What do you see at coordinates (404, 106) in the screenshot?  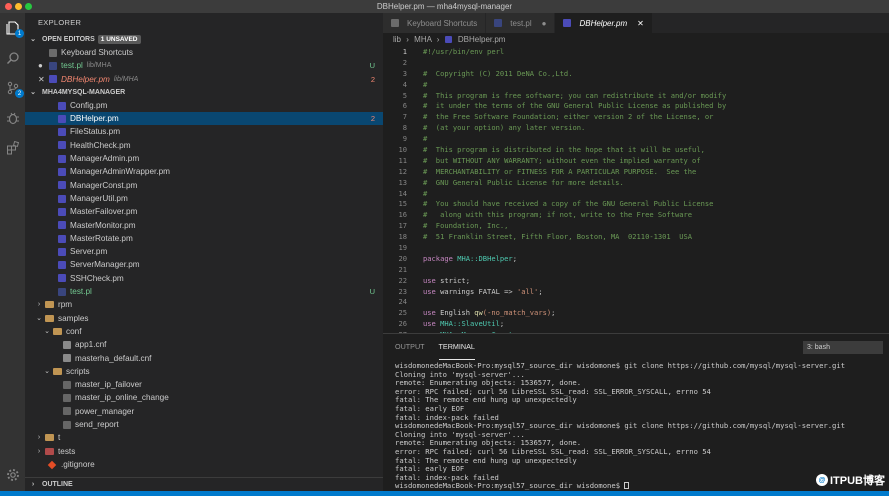 I see `line-number: 6` at bounding box center [404, 106].